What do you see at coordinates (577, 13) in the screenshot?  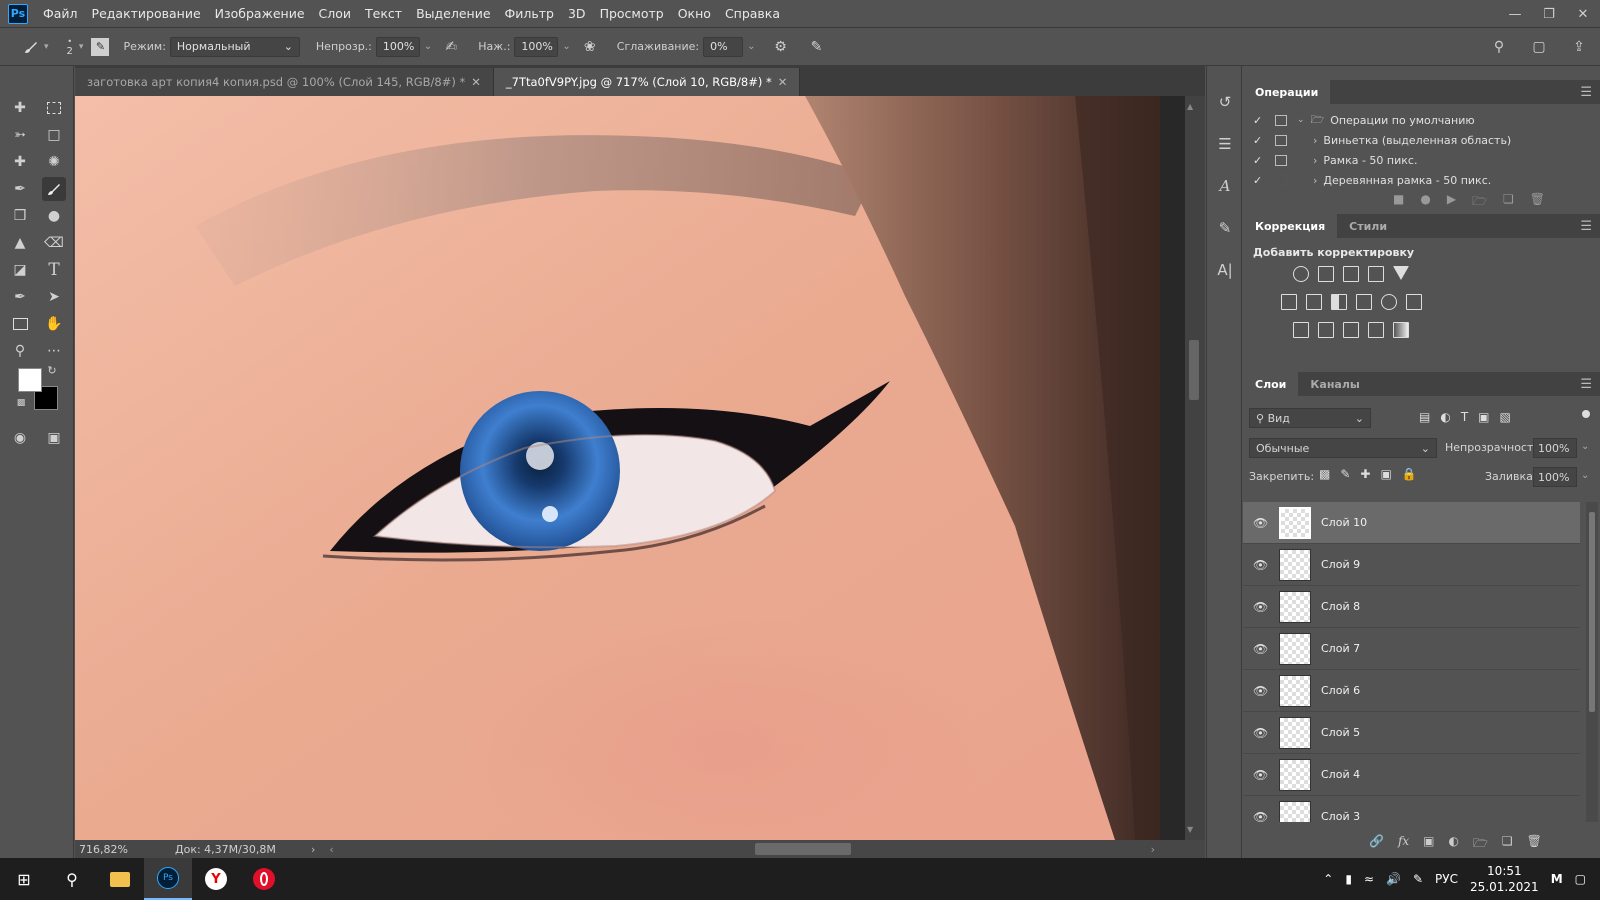 I see `menu-3d: 3D` at bounding box center [577, 13].